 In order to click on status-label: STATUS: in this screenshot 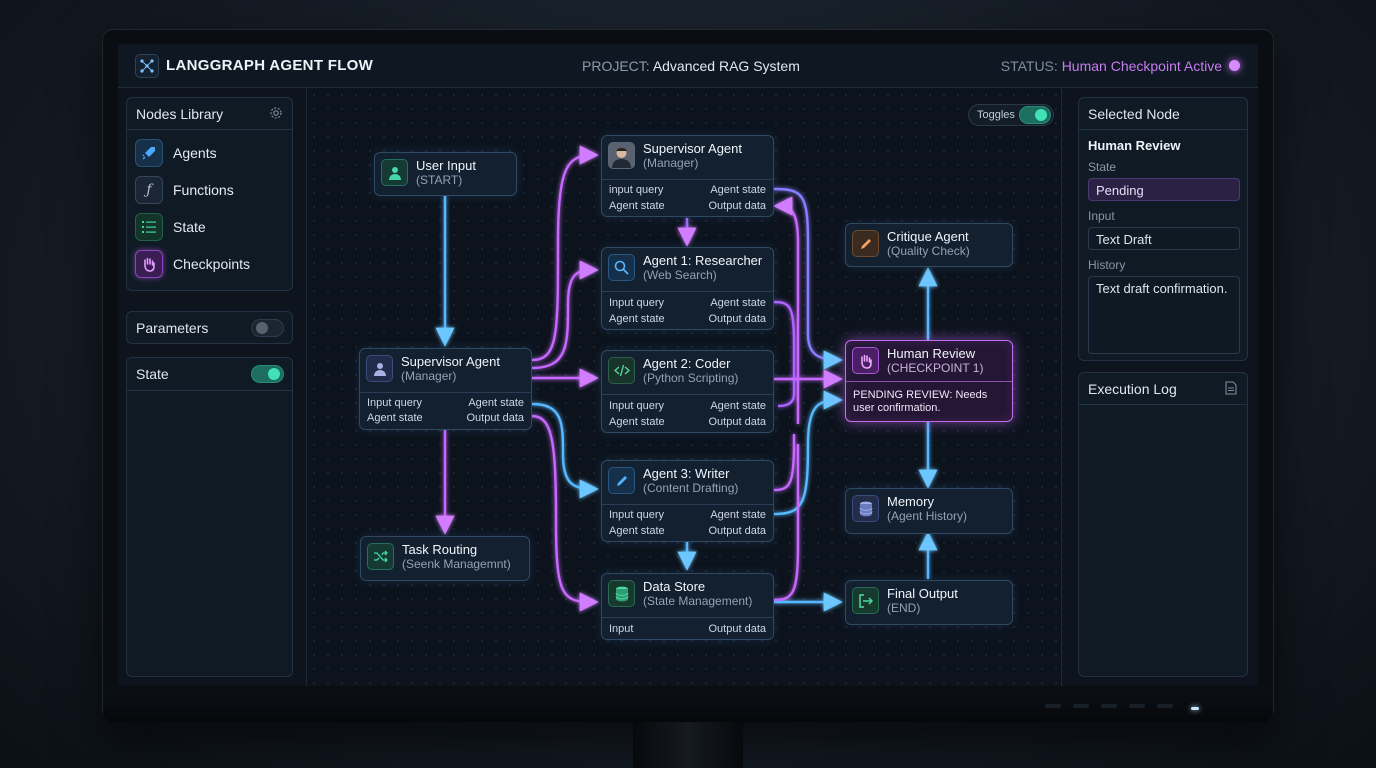, I will do `click(1029, 66)`.